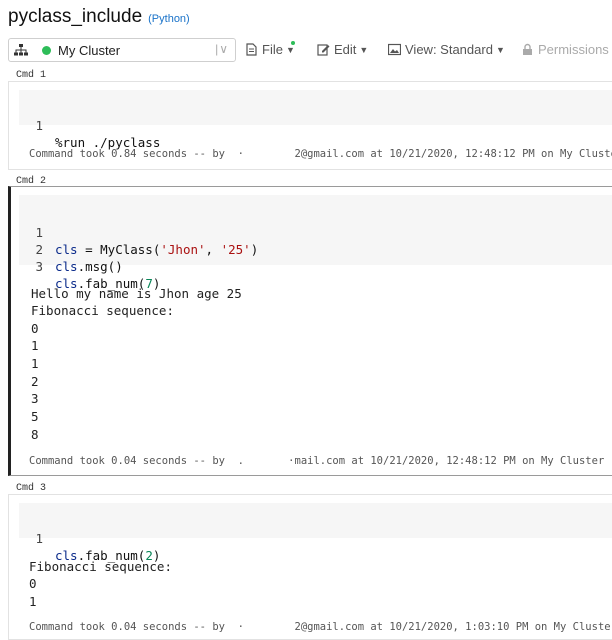 This screenshot has height=640, width=612. Describe the element at coordinates (75, 17) in the screenshot. I see `notebook-title: pyclass_include` at that location.